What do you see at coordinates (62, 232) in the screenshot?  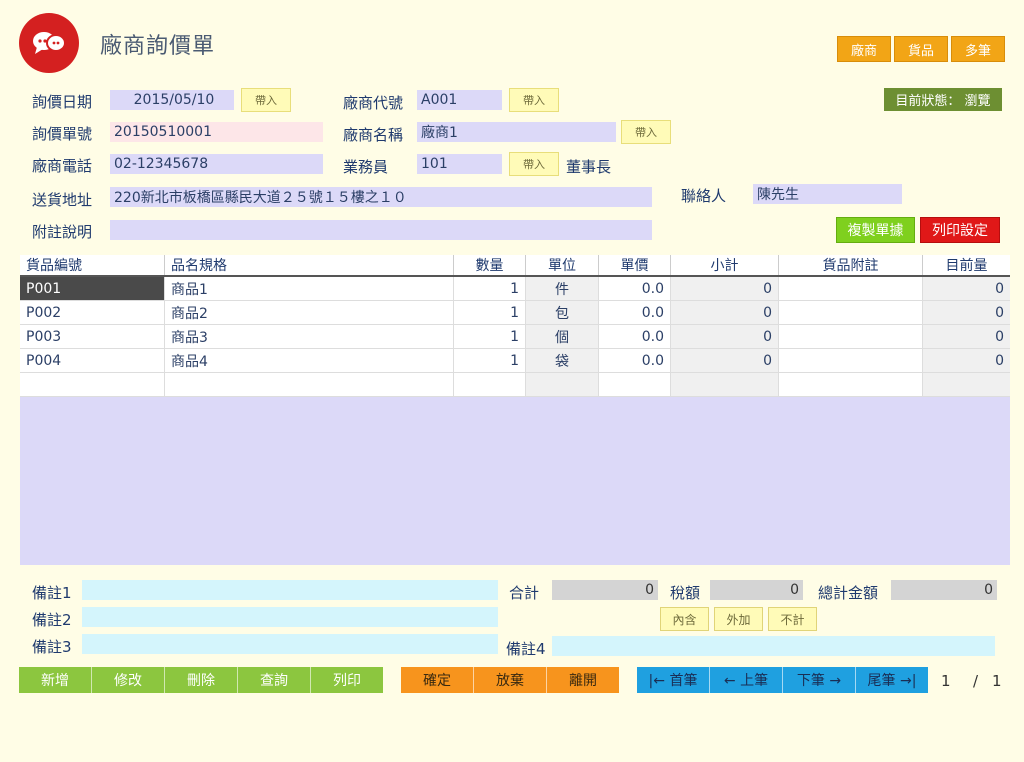 I see `note-label: 附註說明` at bounding box center [62, 232].